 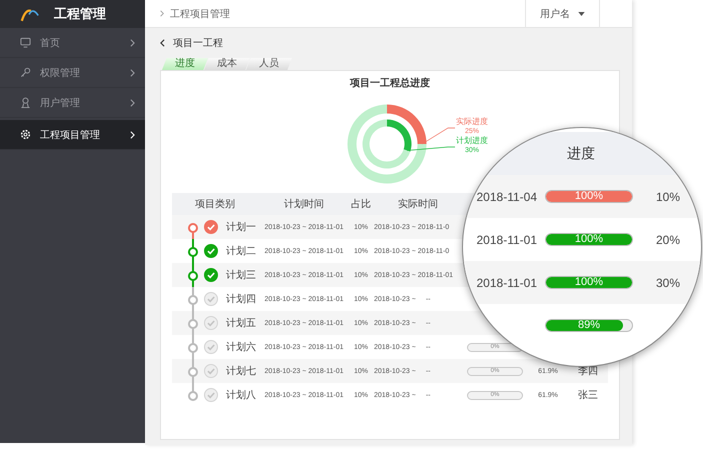 What do you see at coordinates (304, 204) in the screenshot?
I see `column-header: 计划时间` at bounding box center [304, 204].